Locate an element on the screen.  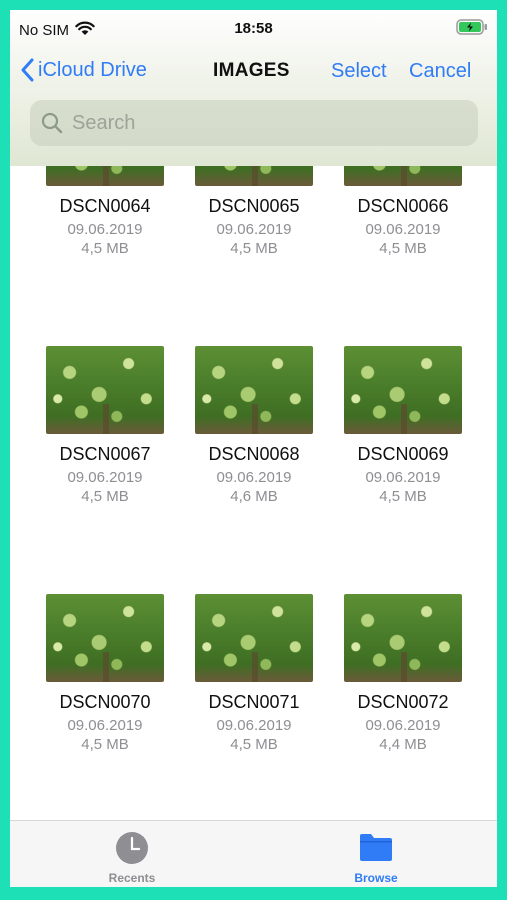
search-field is located at coordinates (254, 123).